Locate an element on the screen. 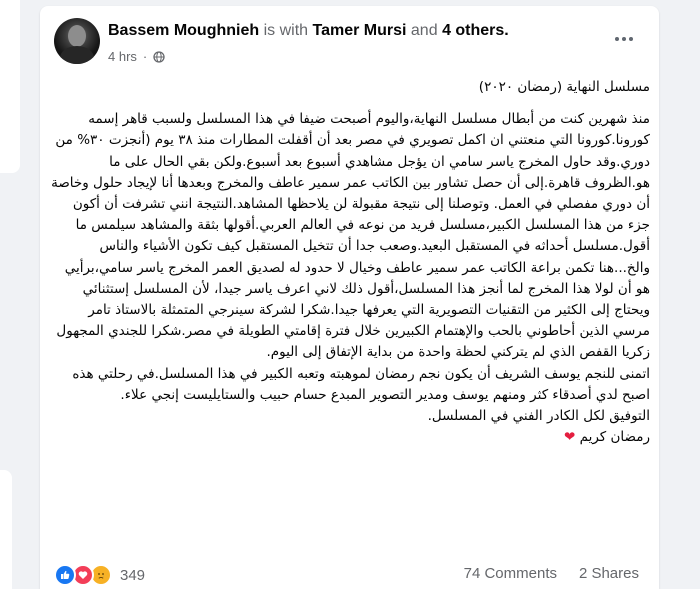 This screenshot has width=700, height=589. post-closing-line: رمضان كريم ❤ is located at coordinates (350, 437).